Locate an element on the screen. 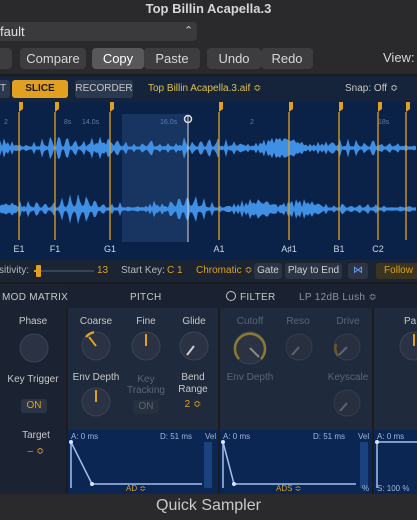 The image size is (417, 520). slice-note-label: B1 is located at coordinates (338, 249).